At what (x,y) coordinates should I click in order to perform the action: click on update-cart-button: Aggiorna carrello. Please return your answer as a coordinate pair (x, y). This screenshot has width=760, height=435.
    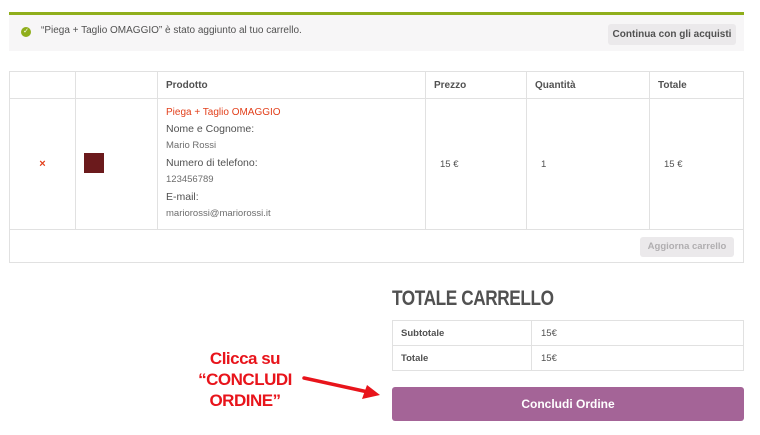
    Looking at the image, I should click on (687, 247).